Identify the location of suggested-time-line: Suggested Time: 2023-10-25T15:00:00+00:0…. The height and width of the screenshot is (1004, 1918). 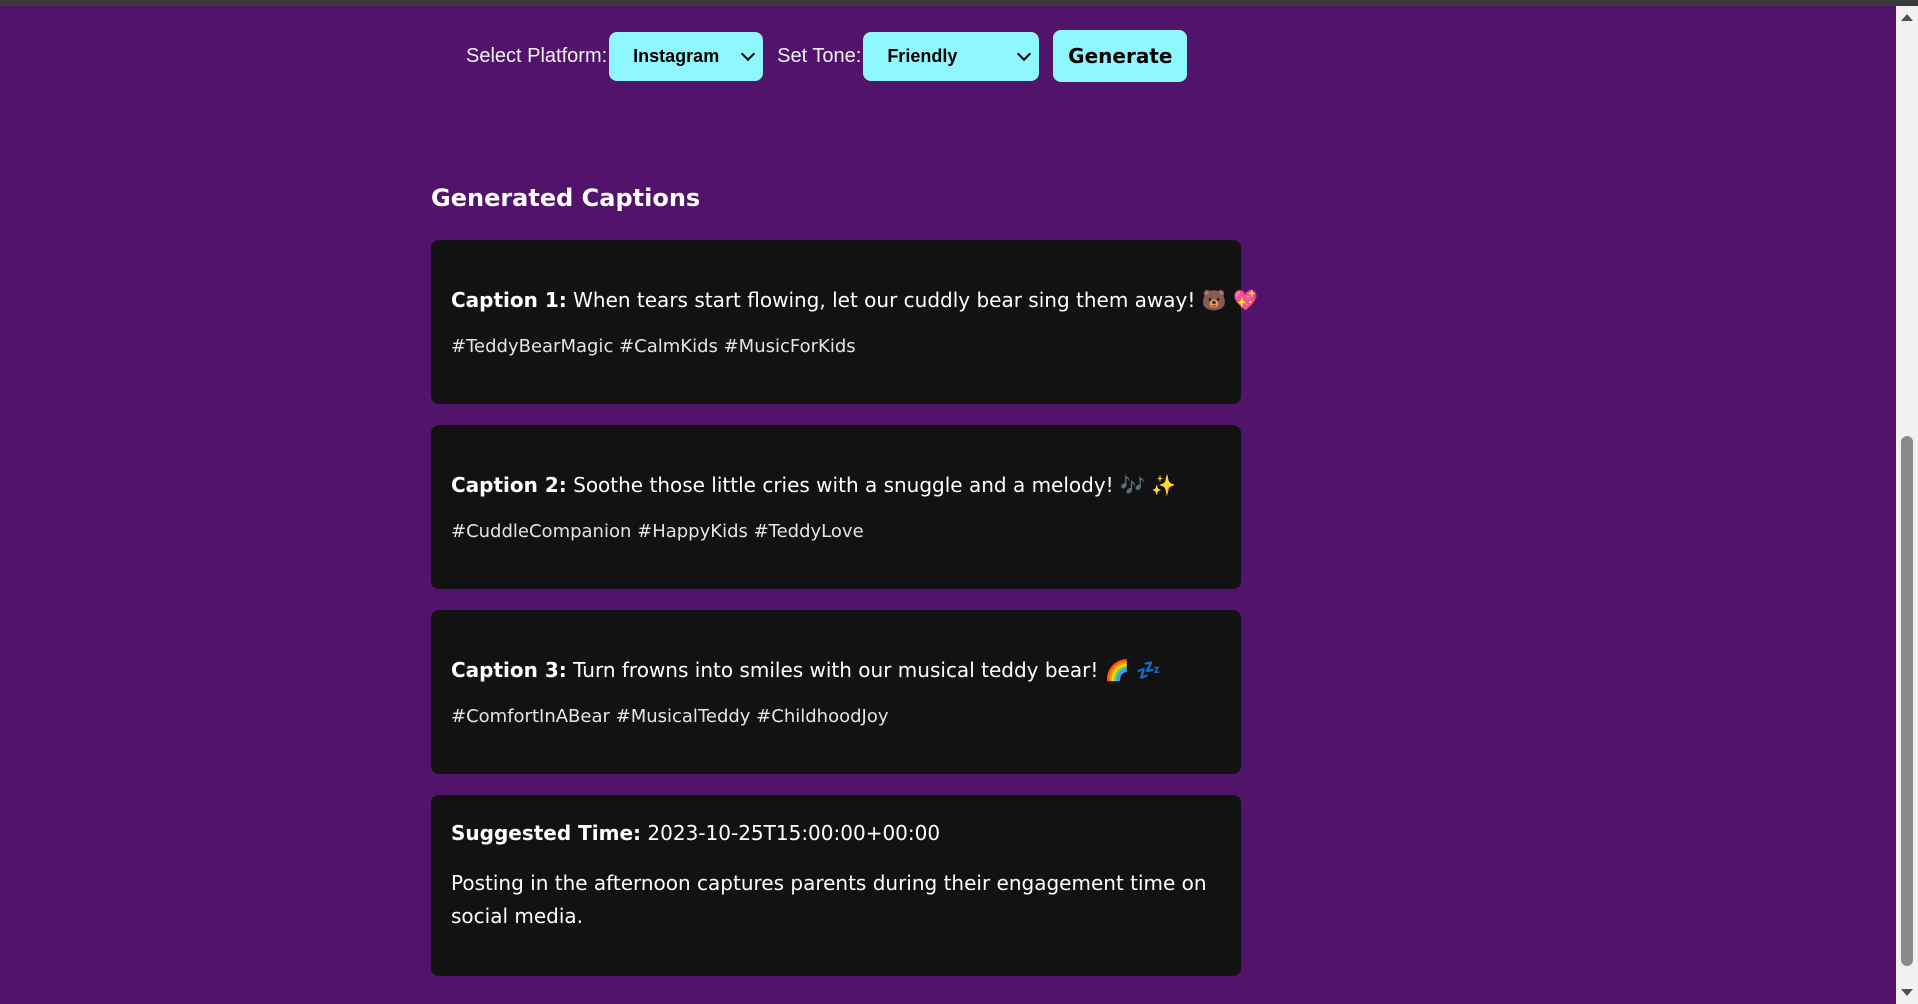
(836, 833).